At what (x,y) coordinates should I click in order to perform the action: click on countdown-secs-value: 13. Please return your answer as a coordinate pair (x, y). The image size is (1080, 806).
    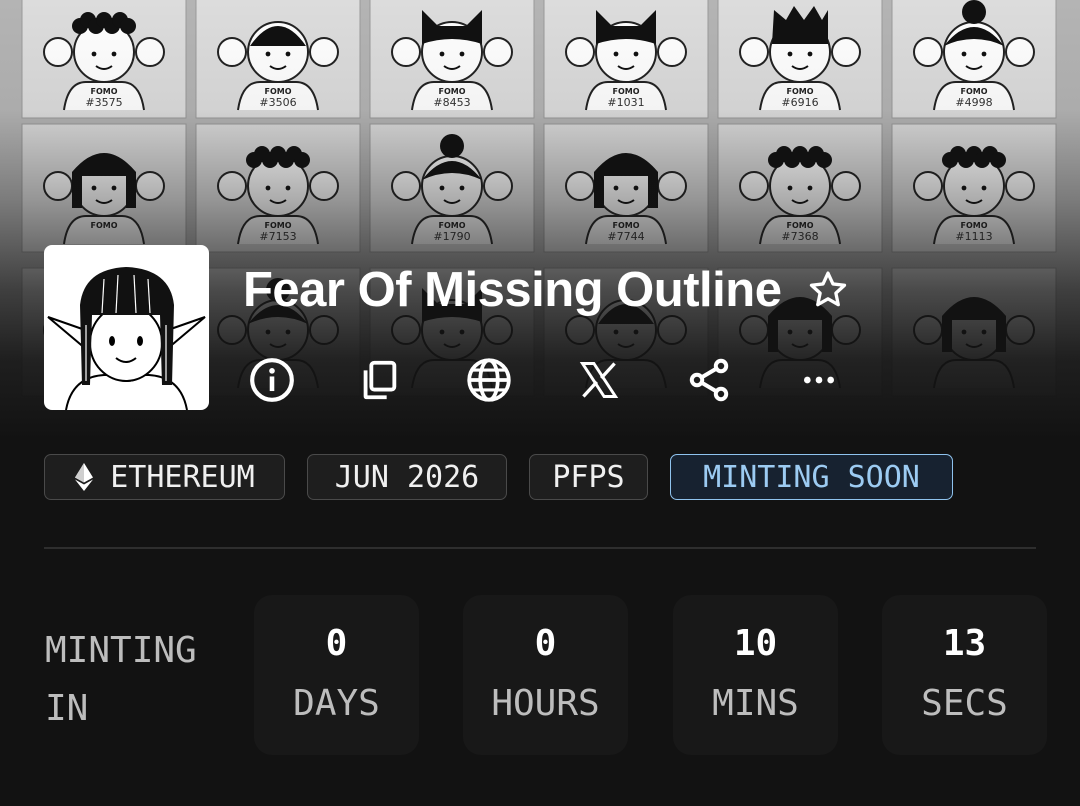
    Looking at the image, I should click on (964, 643).